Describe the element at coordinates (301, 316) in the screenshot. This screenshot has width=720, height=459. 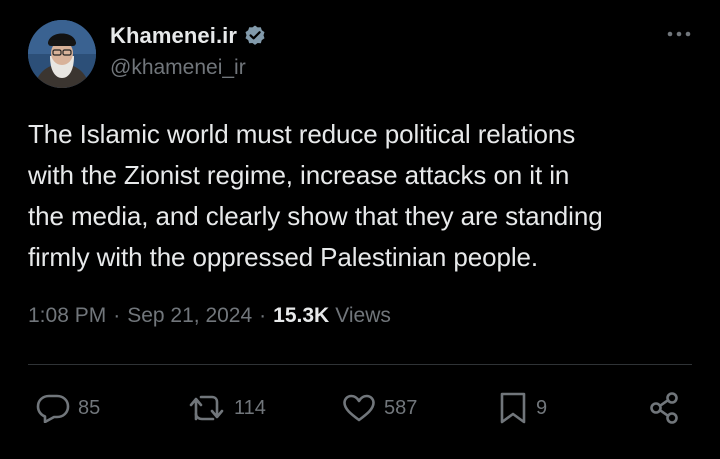
I see `views-count: 15.3K` at that location.